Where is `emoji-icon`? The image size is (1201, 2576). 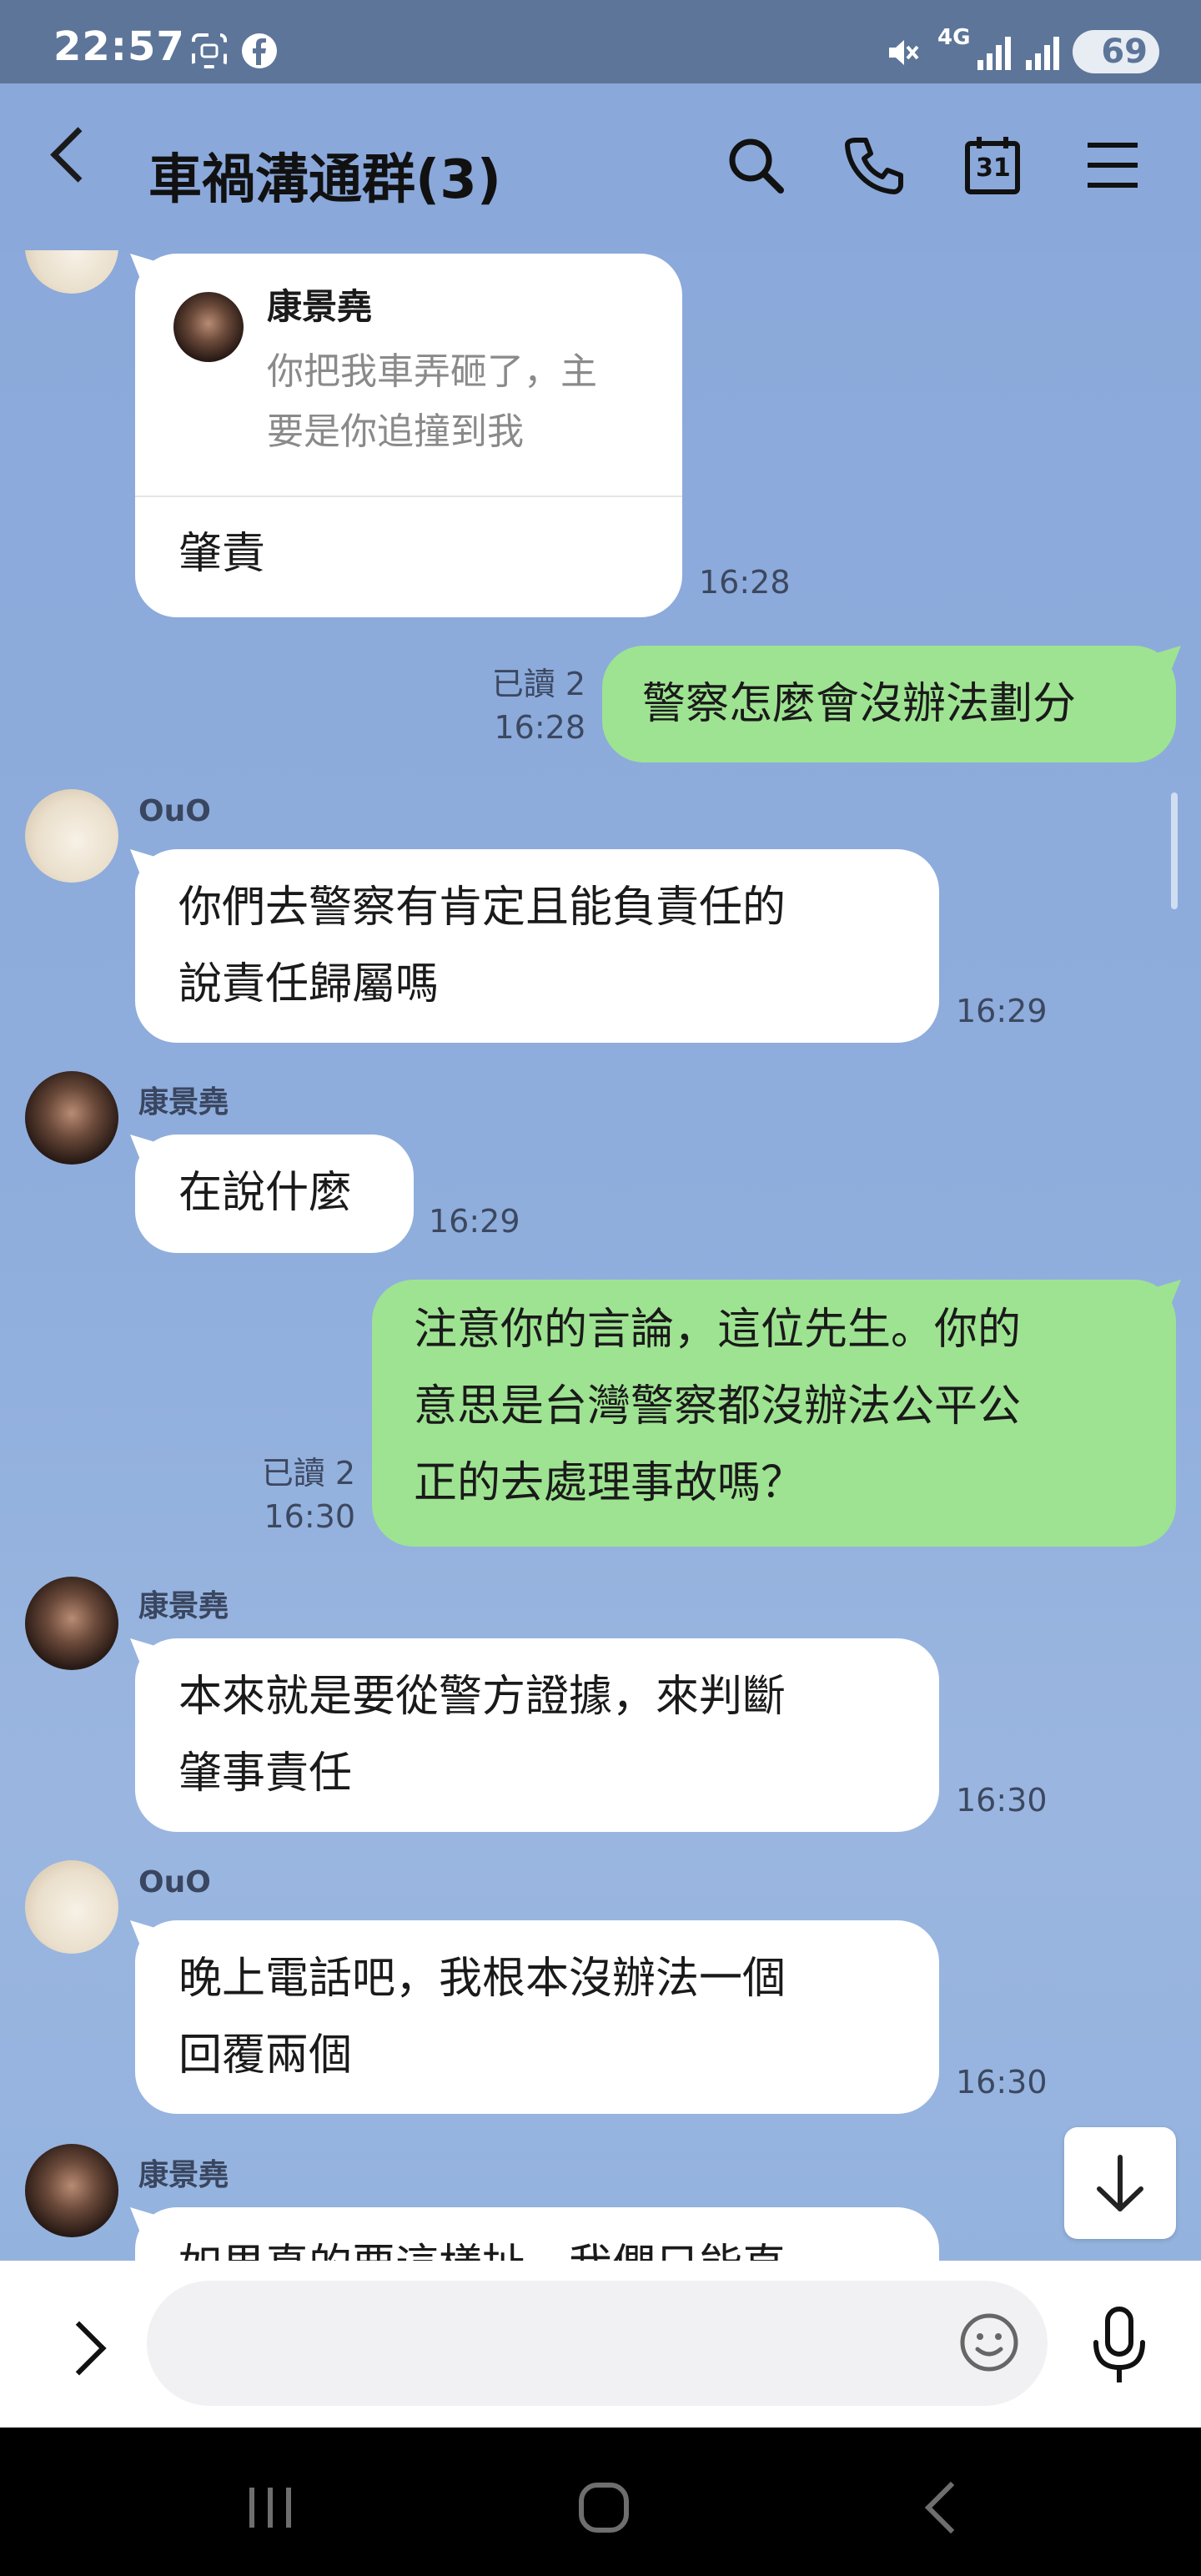
emoji-icon is located at coordinates (989, 2342).